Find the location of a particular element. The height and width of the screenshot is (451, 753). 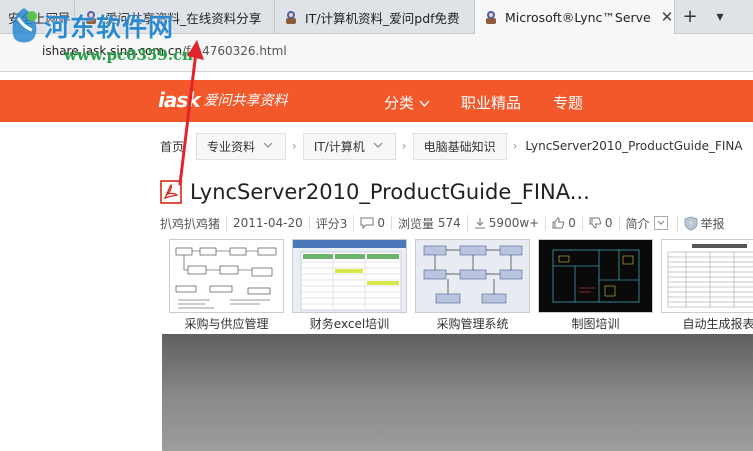

related-doc-caption: 财务excel培训 is located at coordinates (349, 324).